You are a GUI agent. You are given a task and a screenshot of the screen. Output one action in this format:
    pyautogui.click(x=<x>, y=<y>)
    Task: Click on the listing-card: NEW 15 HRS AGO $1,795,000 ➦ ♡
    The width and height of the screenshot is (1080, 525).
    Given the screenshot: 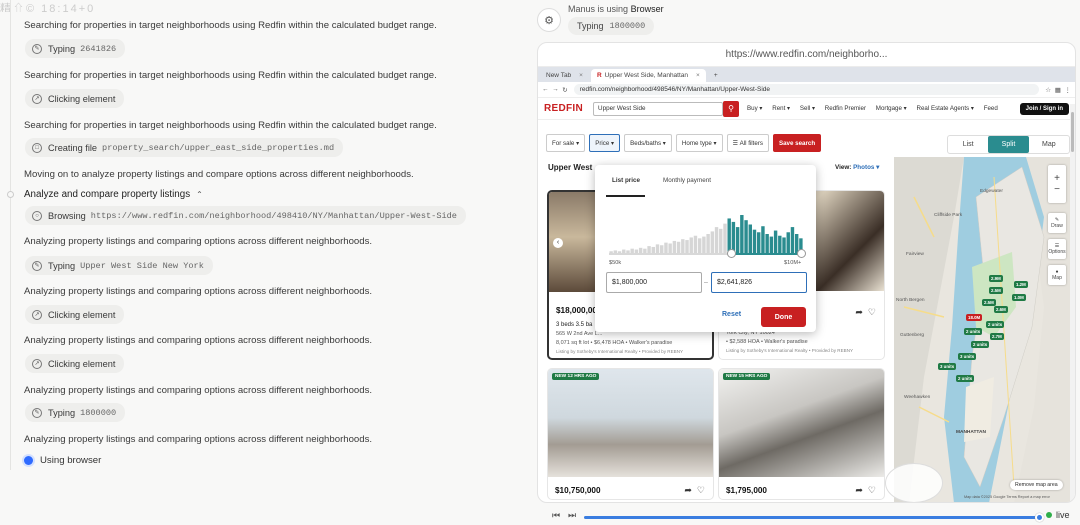 What is the action you would take?
    pyautogui.click(x=801, y=434)
    